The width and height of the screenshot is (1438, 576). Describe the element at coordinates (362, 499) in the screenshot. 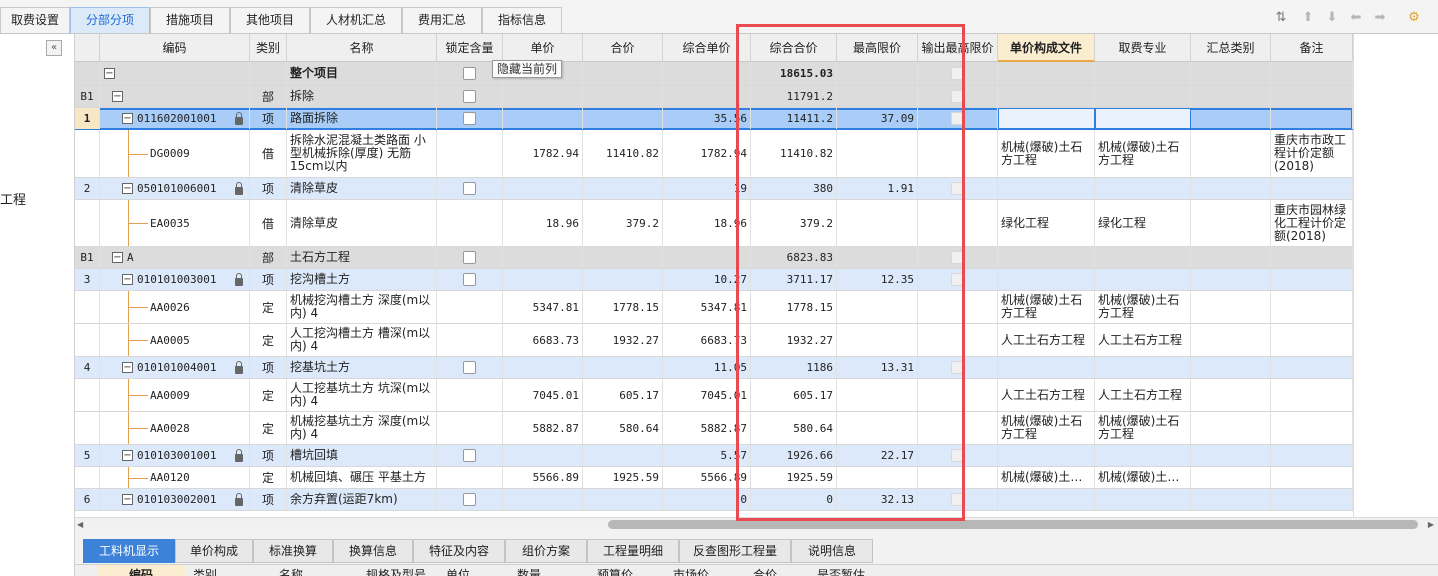

I see `name-cell: 余方弃置(运距7km)` at that location.